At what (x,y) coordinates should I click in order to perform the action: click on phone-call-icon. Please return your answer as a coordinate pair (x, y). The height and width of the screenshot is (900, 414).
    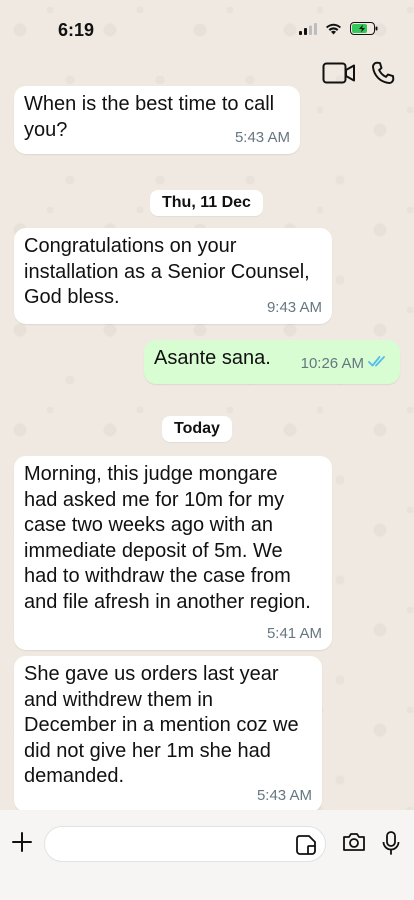
    Looking at the image, I should click on (383, 75).